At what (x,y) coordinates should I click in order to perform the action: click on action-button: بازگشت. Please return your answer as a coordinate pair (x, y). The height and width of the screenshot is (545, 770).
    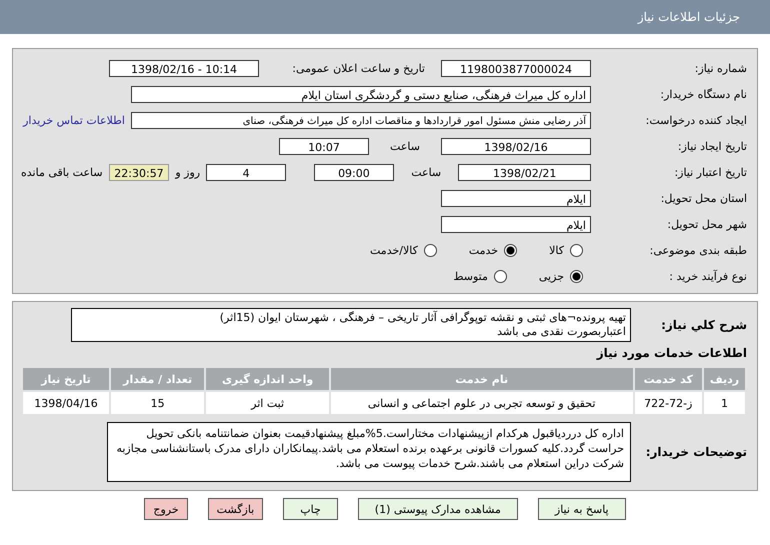
    Looking at the image, I should click on (236, 509).